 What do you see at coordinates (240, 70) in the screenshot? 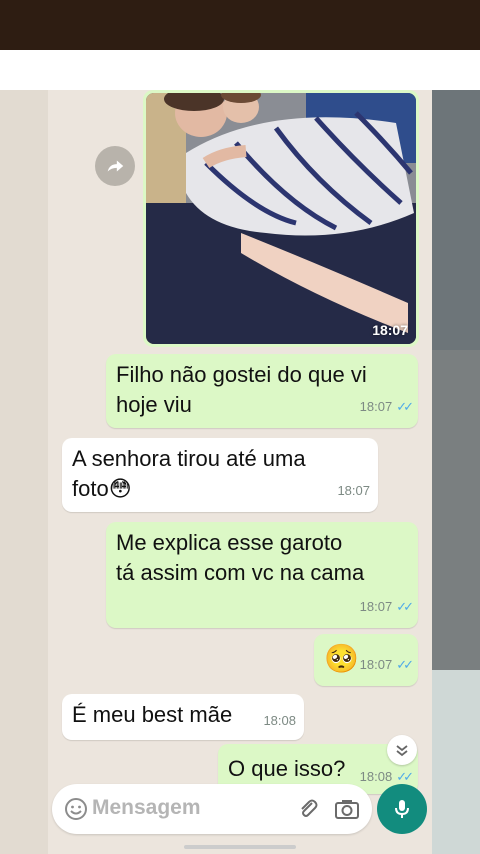
I see `header-strip` at bounding box center [240, 70].